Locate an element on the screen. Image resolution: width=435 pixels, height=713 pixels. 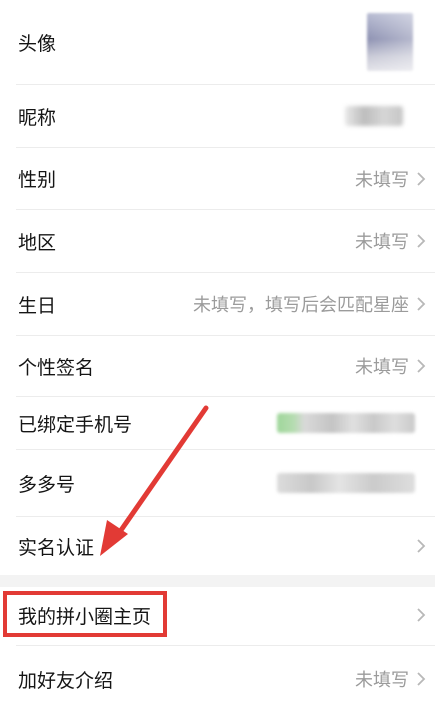
duoduo-id-label: 多多号 is located at coordinates (47, 484).